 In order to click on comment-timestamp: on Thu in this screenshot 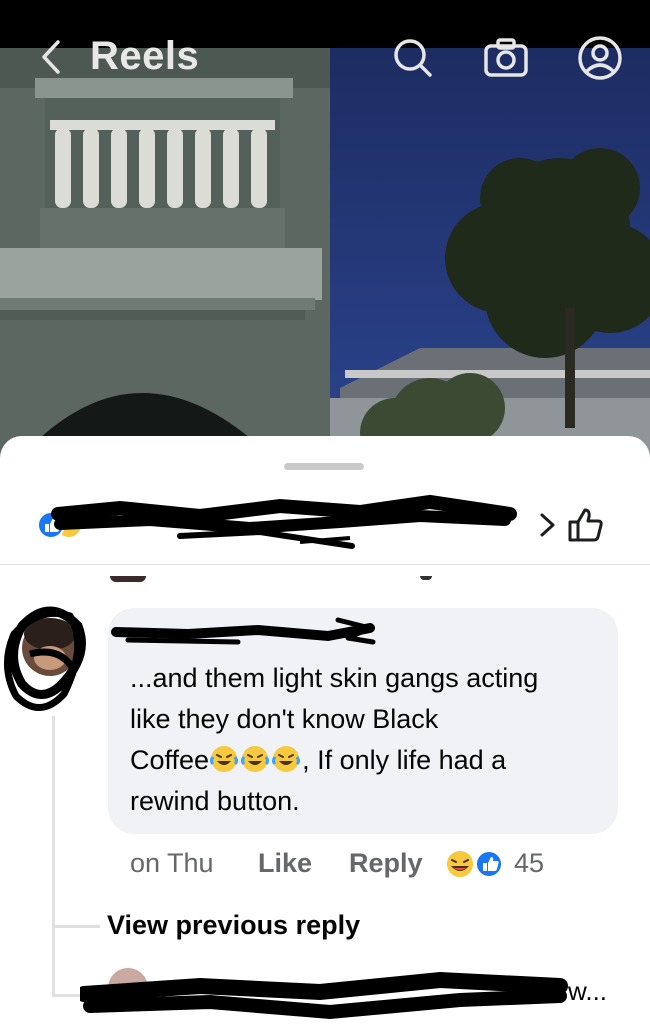, I will do `click(172, 863)`.